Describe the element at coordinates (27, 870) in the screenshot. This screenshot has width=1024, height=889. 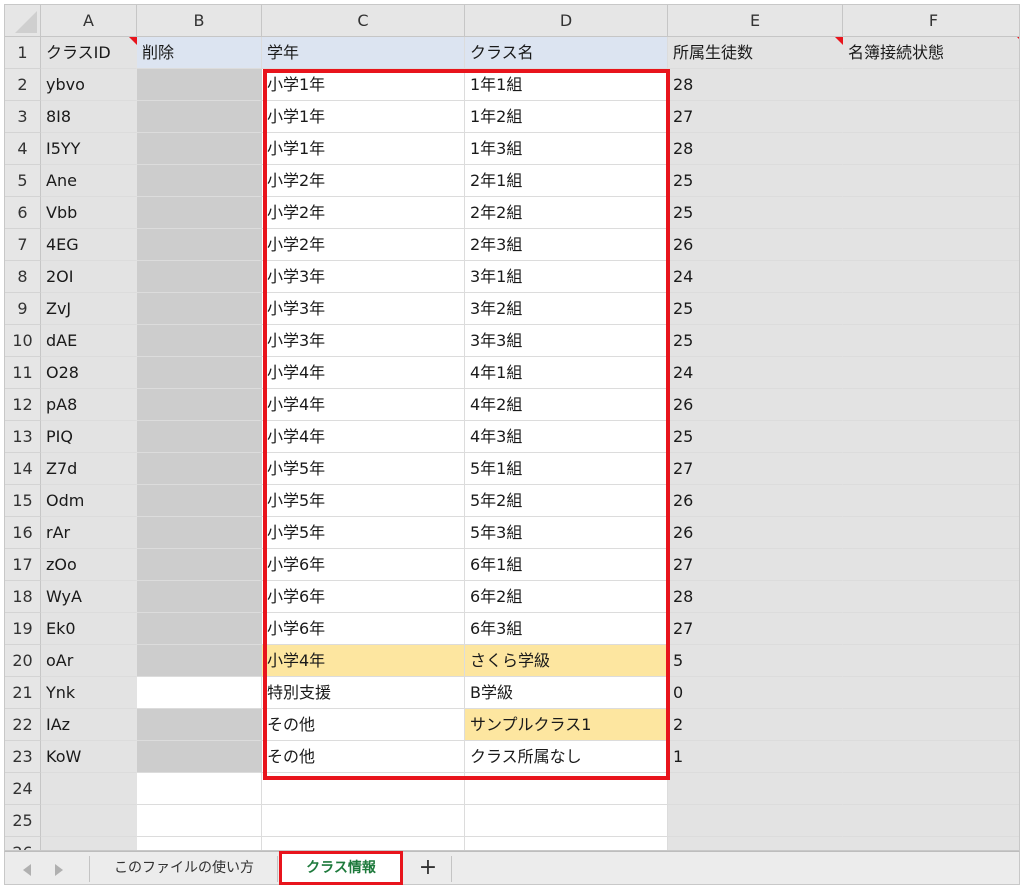
I see `previous-sheet-arrow-icon` at that location.